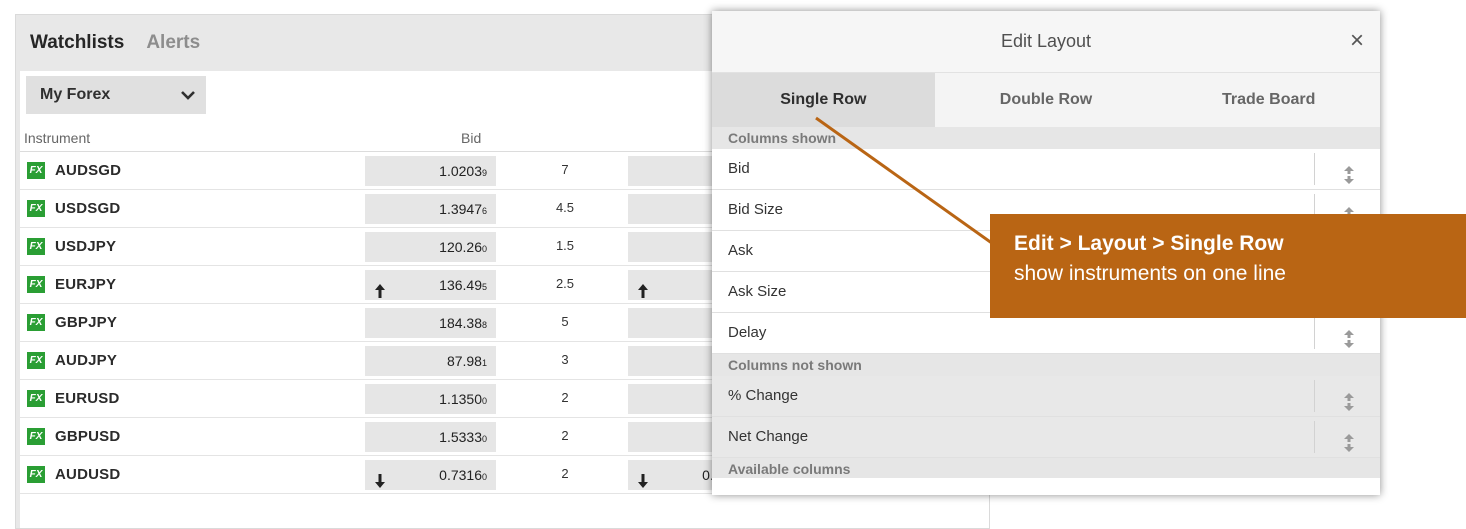 The image size is (1466, 529). I want to click on callout-title: Edit > Layout > Single Row, so click(1149, 243).